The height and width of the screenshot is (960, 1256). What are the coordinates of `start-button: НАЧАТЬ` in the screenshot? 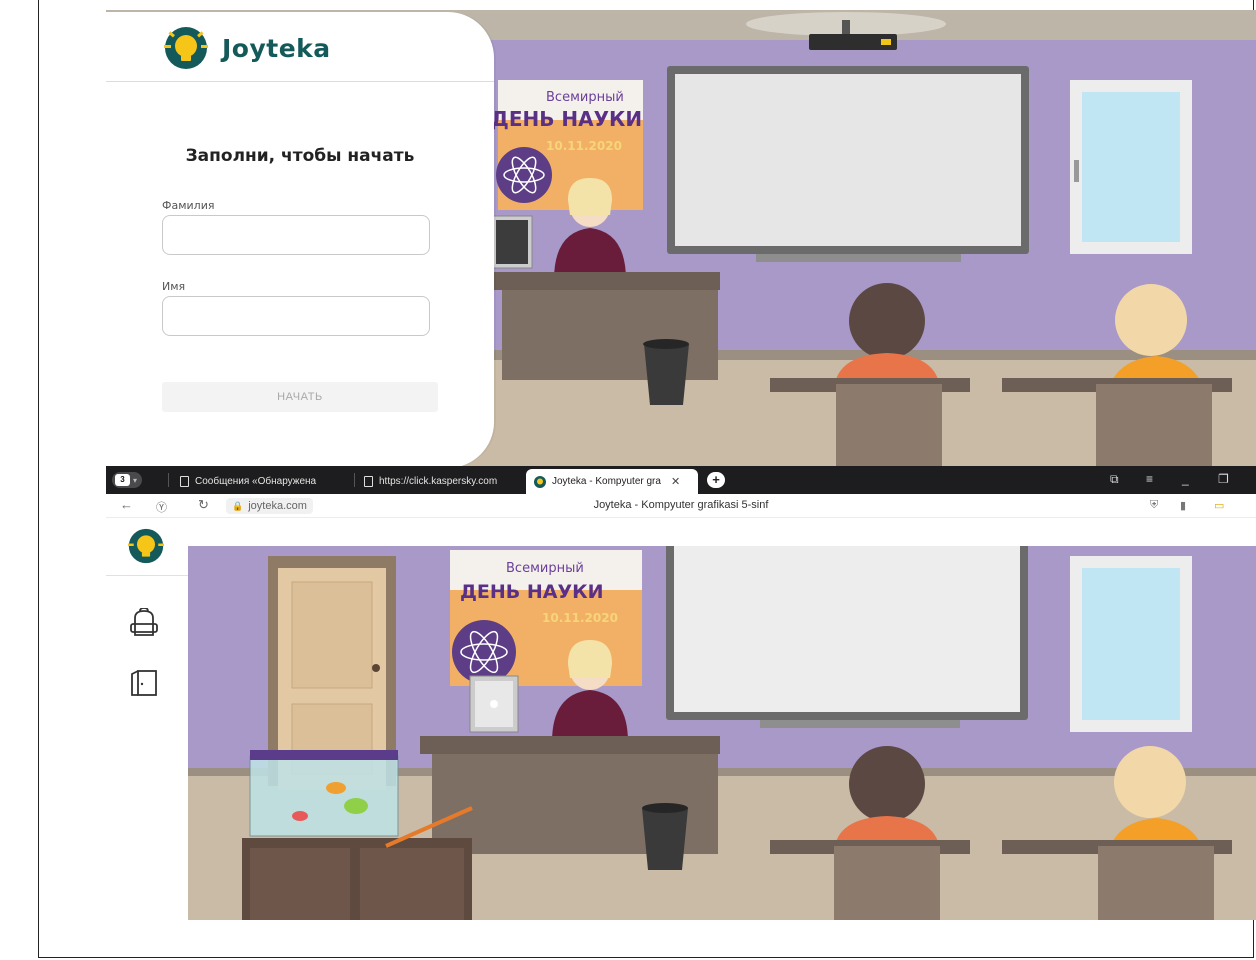 It's located at (300, 397).